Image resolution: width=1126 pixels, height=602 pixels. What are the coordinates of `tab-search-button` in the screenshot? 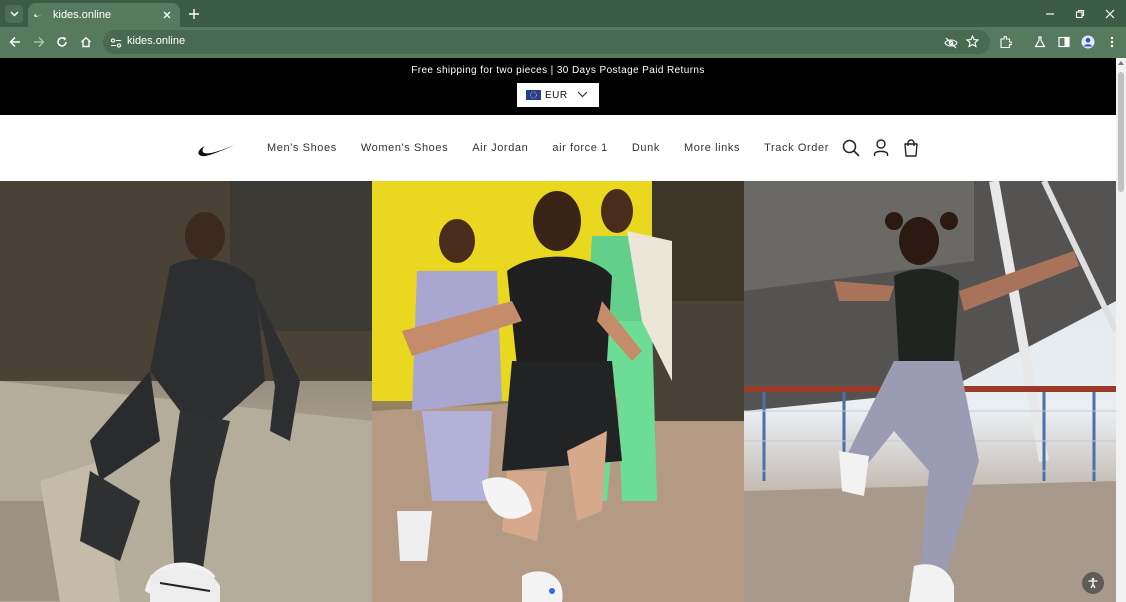 It's located at (14, 14).